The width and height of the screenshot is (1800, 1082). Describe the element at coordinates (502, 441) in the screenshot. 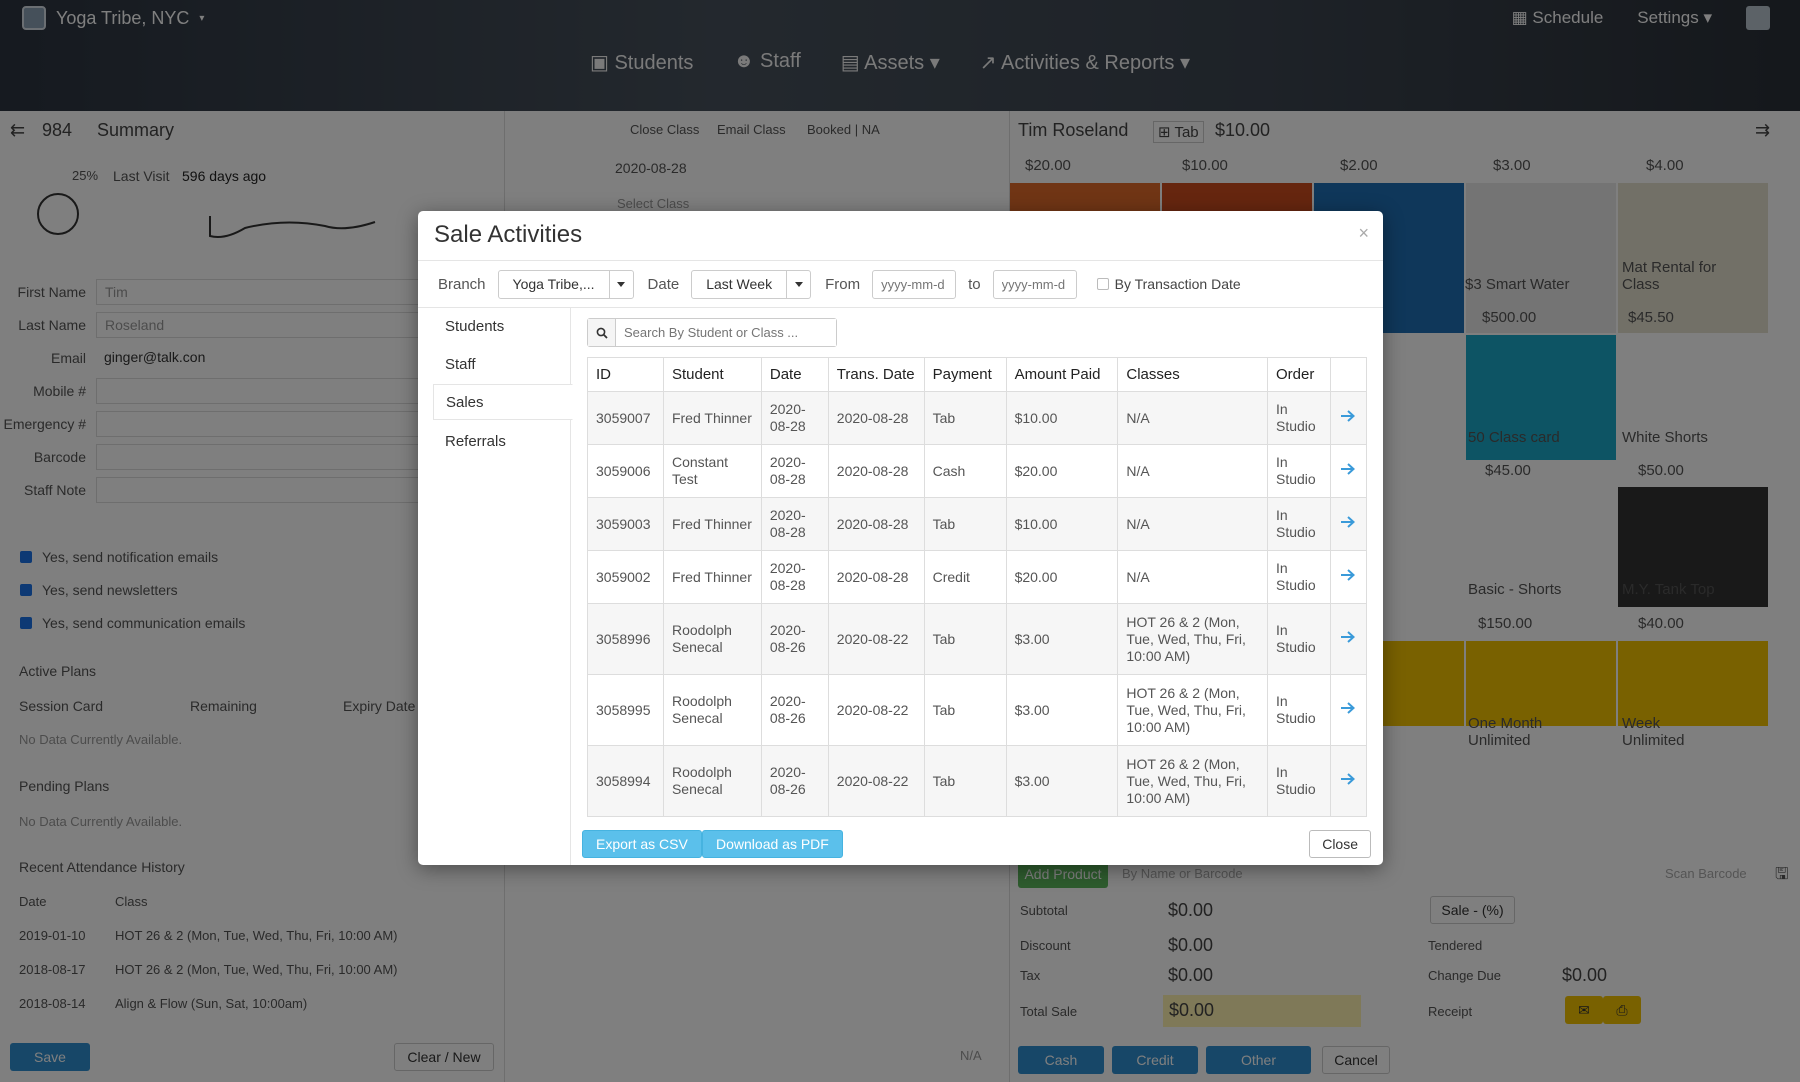

I see `tab-referrals: Referrals` at that location.